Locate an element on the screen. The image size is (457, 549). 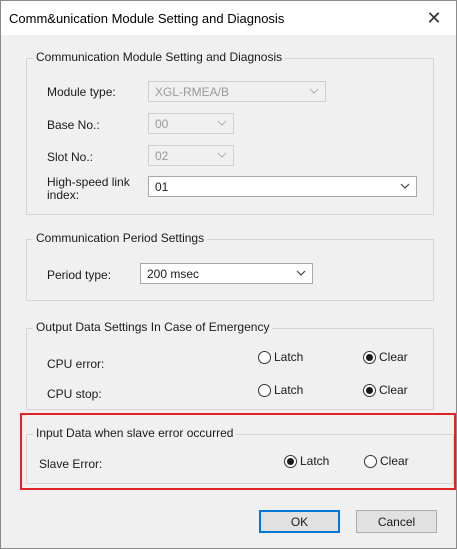
cpu-stop-clear-radio: Clear is located at coordinates (385, 390).